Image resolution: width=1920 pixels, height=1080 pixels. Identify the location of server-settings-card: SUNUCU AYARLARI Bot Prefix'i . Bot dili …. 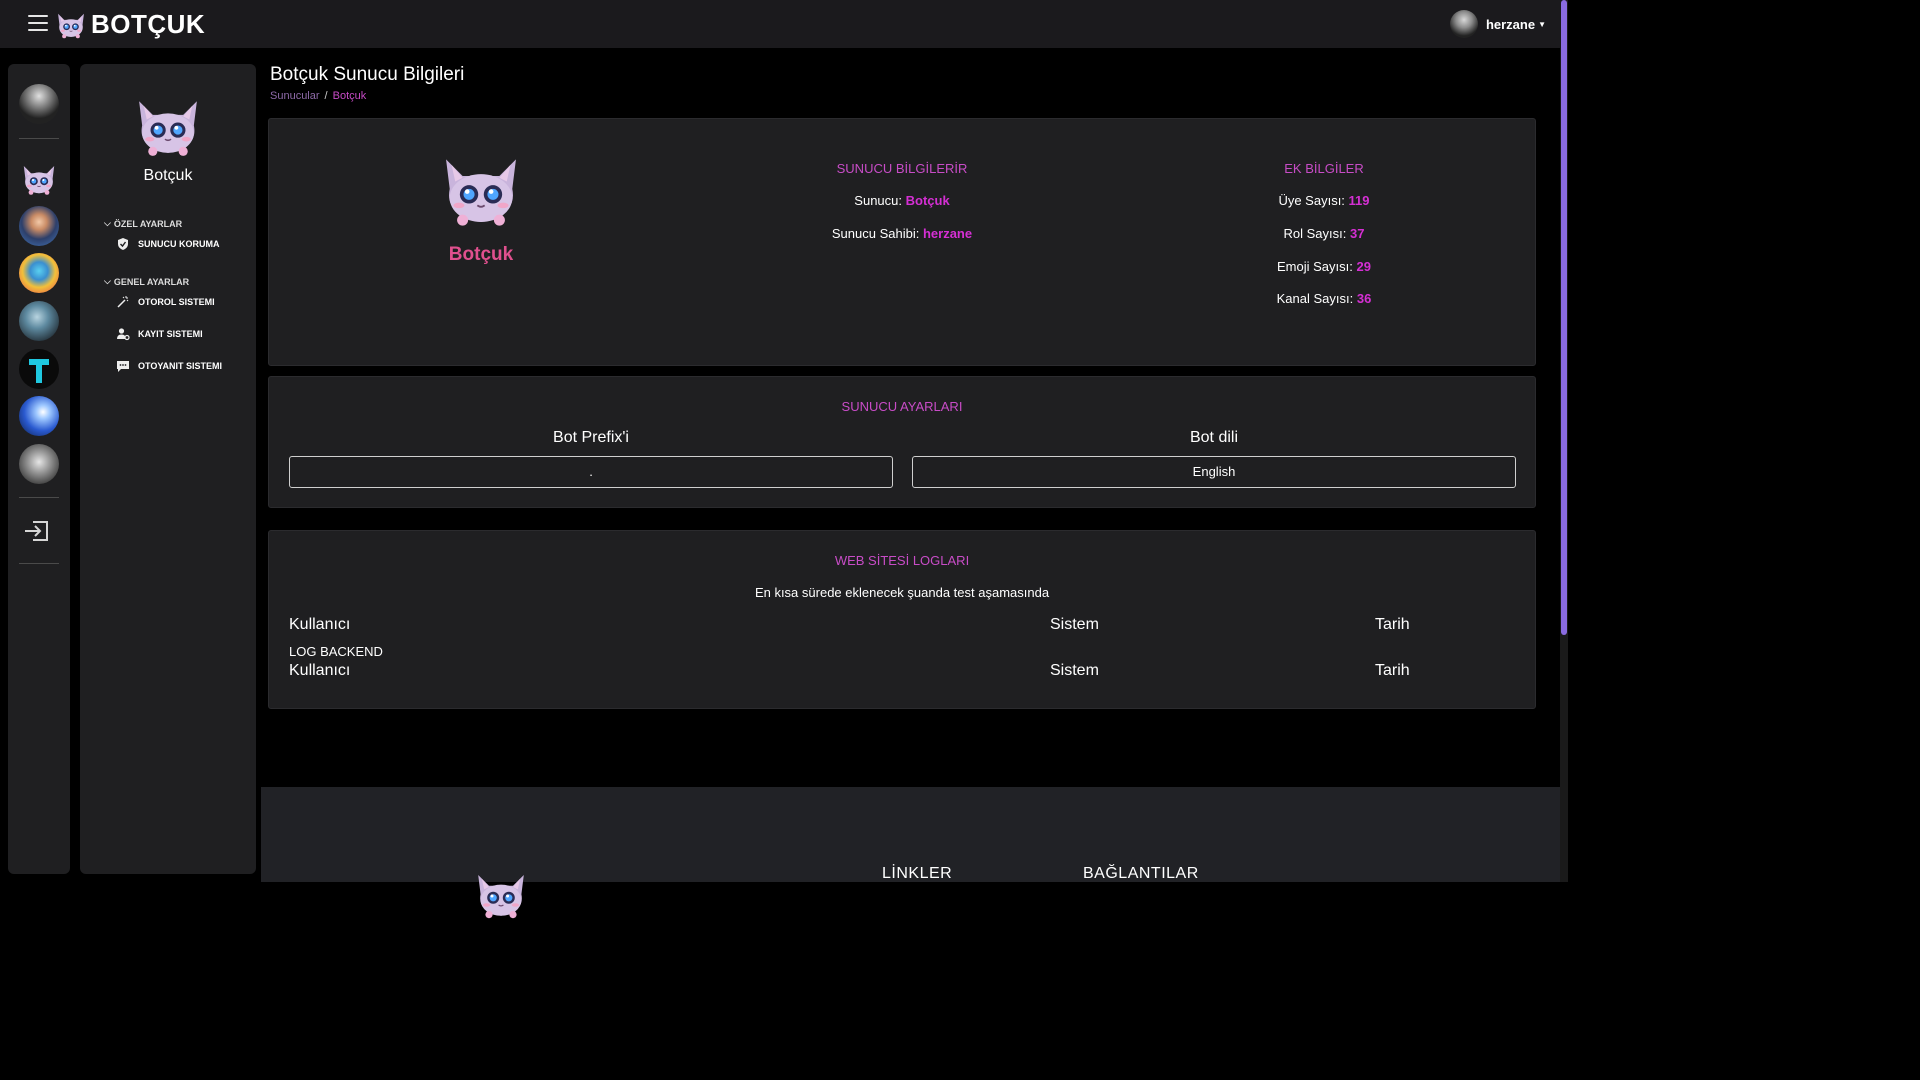
(902, 442).